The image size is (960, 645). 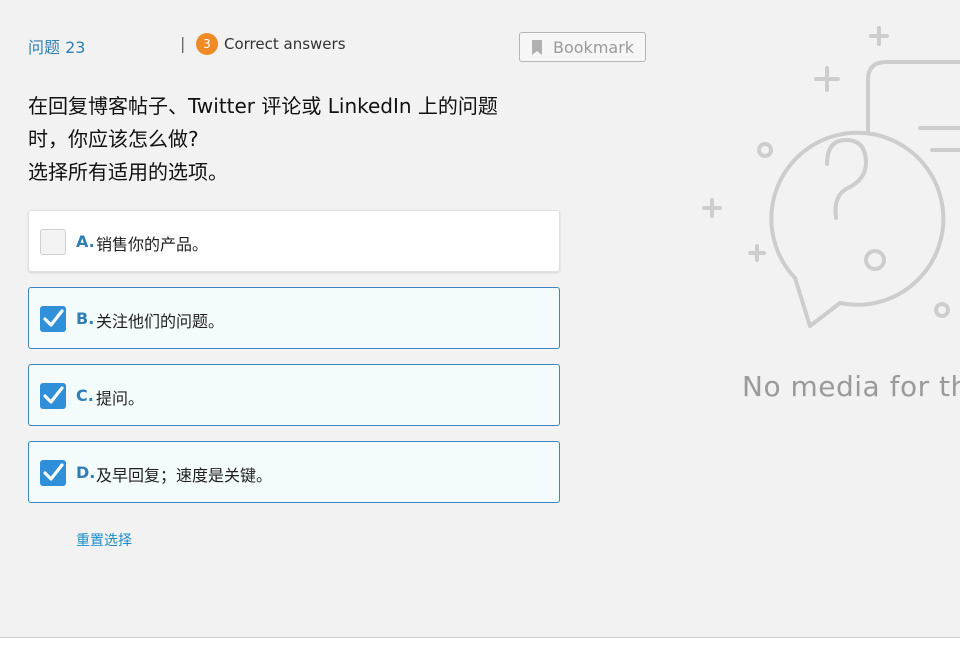 What do you see at coordinates (207, 44) in the screenshot?
I see `correct-count-badge: 3` at bounding box center [207, 44].